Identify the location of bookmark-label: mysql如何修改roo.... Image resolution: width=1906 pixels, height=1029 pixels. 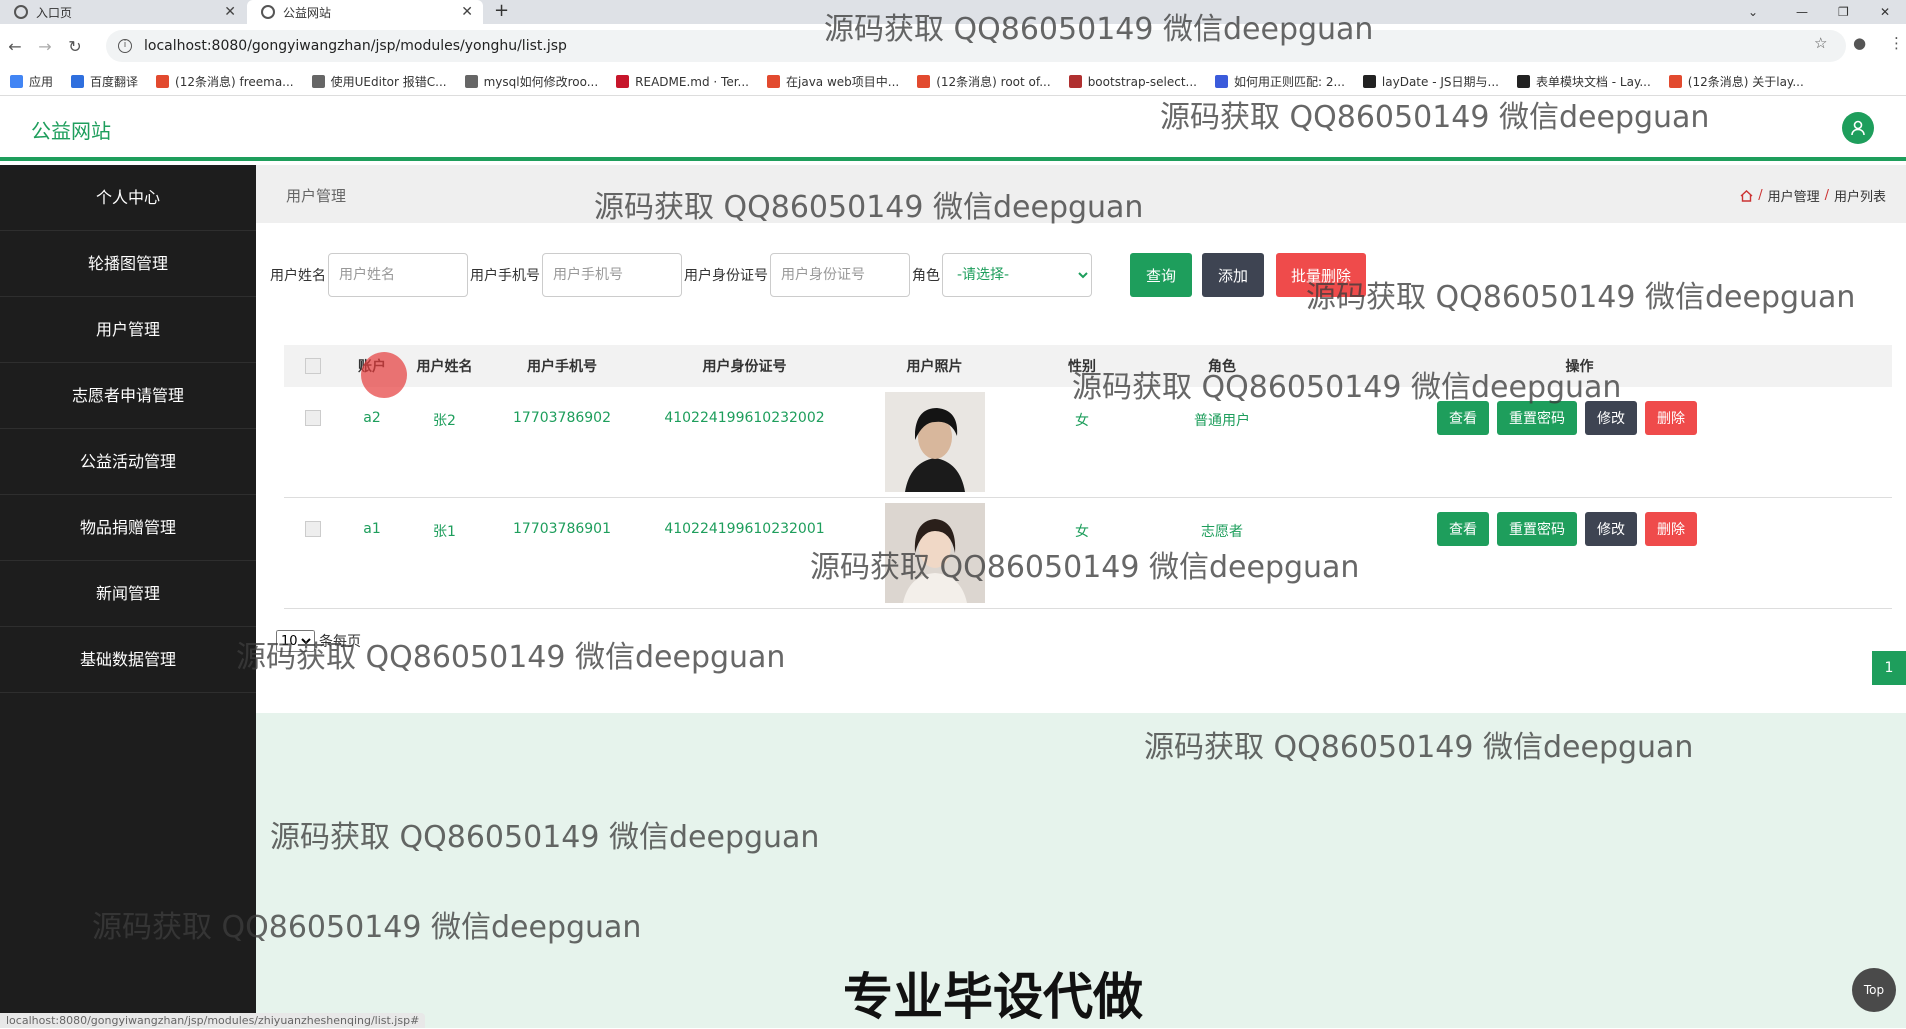
(541, 82).